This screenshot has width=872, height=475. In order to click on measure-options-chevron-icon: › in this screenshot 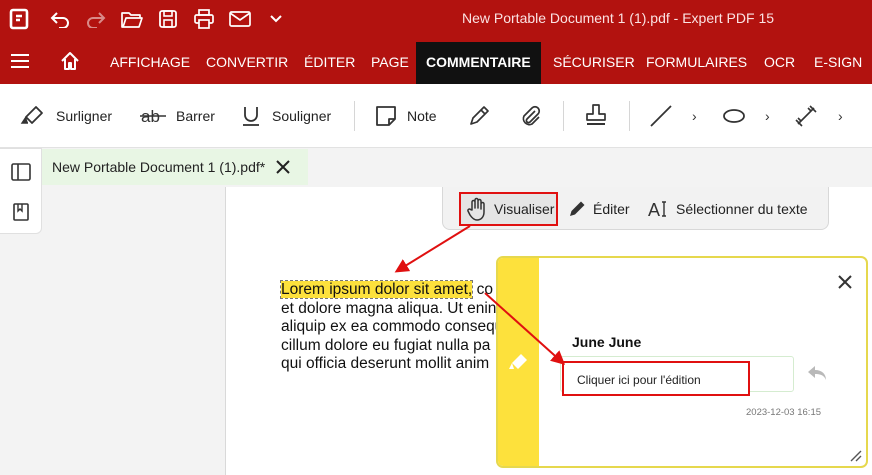, I will do `click(840, 116)`.